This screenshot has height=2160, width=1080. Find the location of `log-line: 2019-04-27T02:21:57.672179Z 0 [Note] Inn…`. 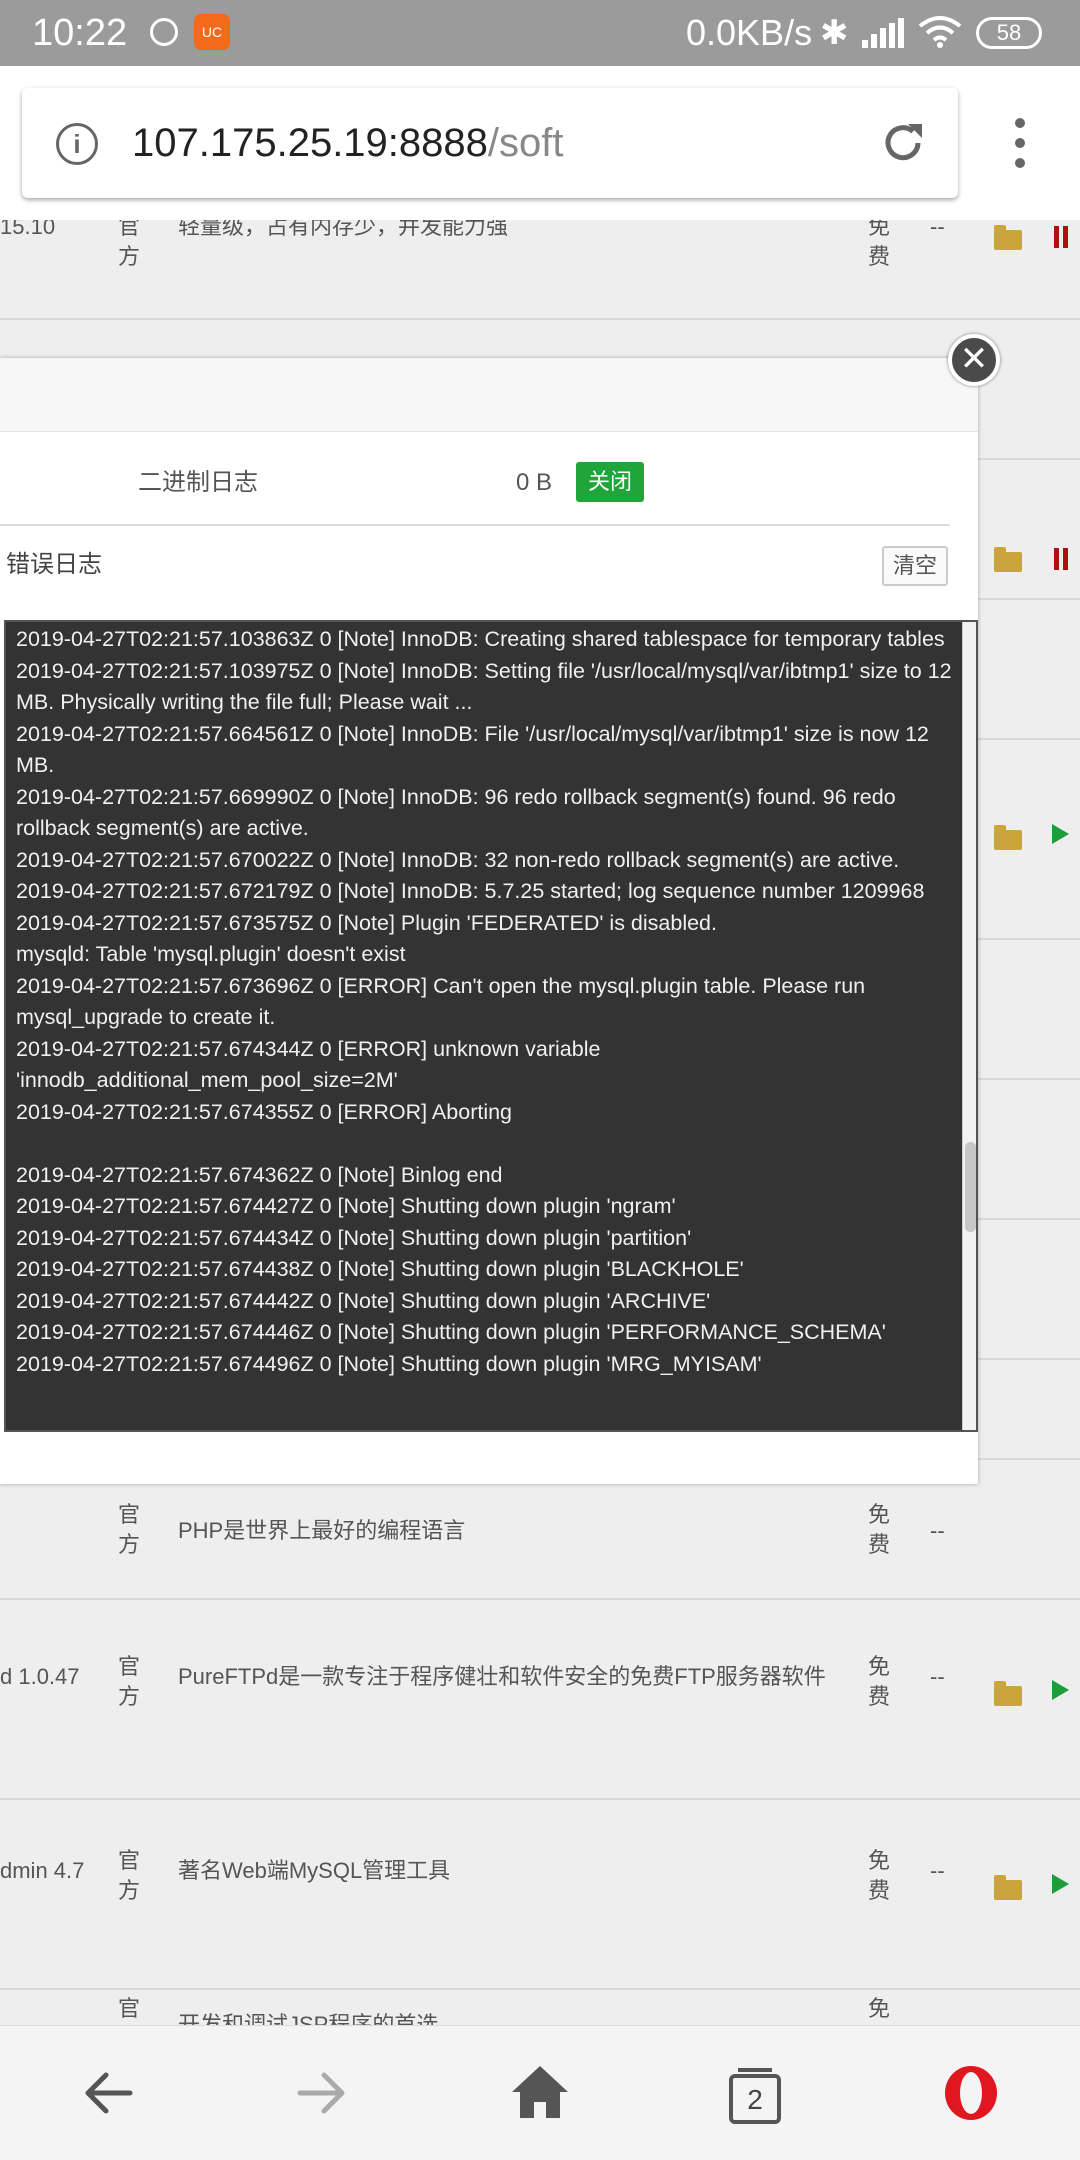

log-line: 2019-04-27T02:21:57.672179Z 0 [Note] Inn… is located at coordinates (470, 891).